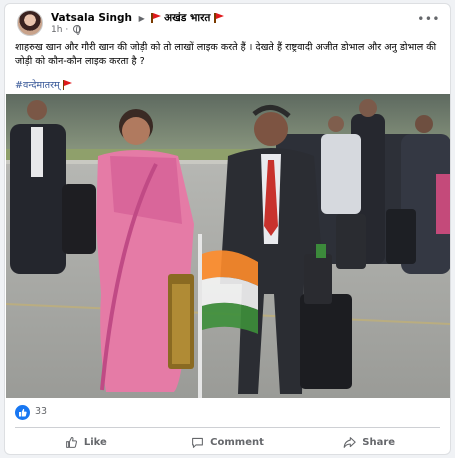 The image size is (455, 458). I want to click on caret-right-icon: ▶, so click(141, 18).